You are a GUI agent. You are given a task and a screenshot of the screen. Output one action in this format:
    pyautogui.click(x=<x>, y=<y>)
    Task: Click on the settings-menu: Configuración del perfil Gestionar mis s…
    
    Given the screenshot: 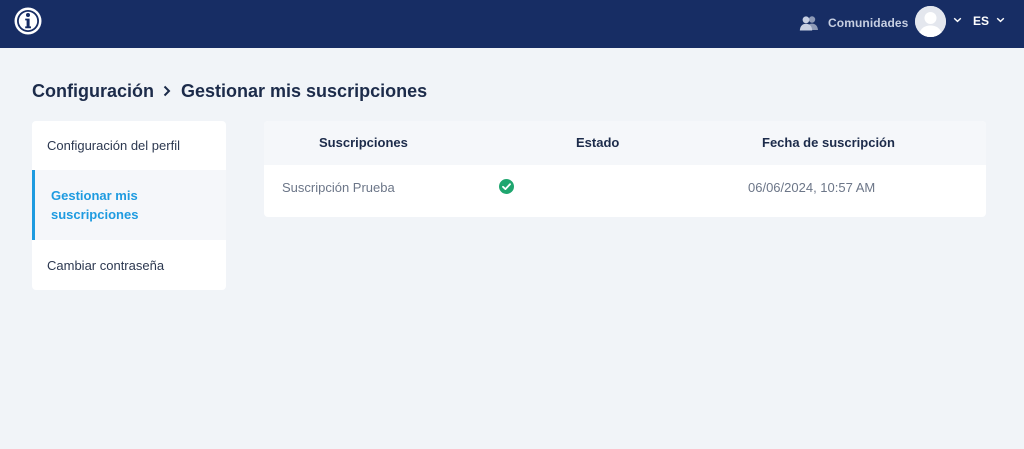 What is the action you would take?
    pyautogui.click(x=129, y=205)
    